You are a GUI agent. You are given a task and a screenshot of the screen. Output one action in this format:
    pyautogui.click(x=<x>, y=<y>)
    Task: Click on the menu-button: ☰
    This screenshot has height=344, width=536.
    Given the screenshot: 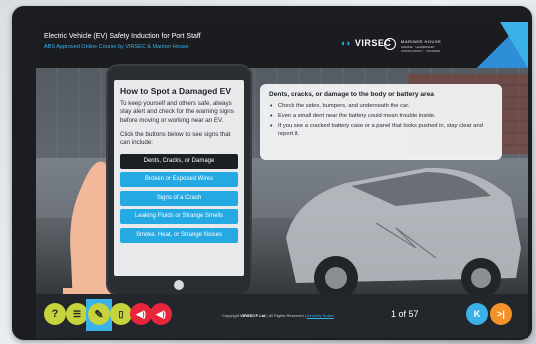 What is the action you would take?
    pyautogui.click(x=77, y=314)
    